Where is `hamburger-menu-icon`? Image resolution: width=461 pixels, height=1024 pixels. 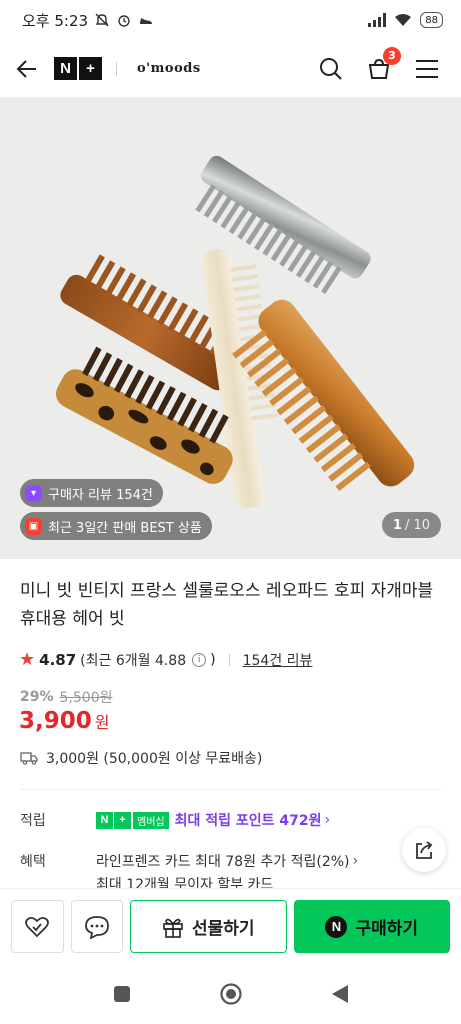
hamburger-menu-icon is located at coordinates (427, 68).